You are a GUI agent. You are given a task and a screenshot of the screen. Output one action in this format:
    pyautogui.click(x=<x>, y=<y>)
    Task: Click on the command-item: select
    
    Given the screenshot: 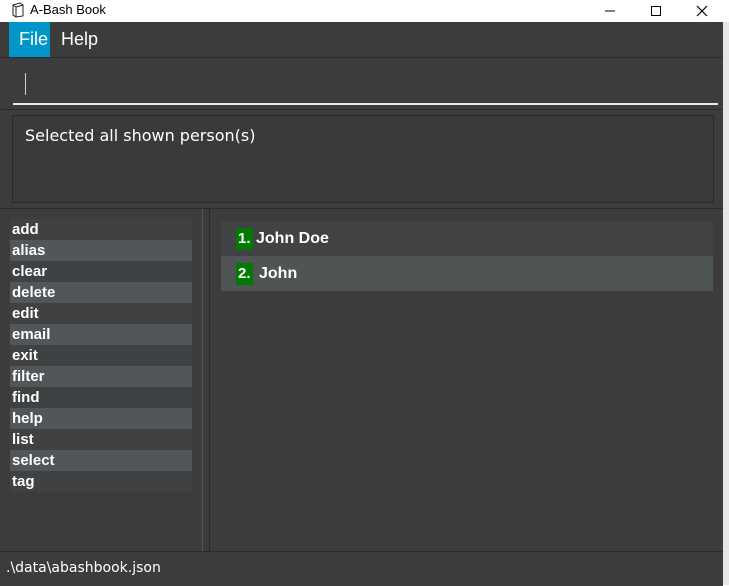 What is the action you would take?
    pyautogui.click(x=101, y=460)
    